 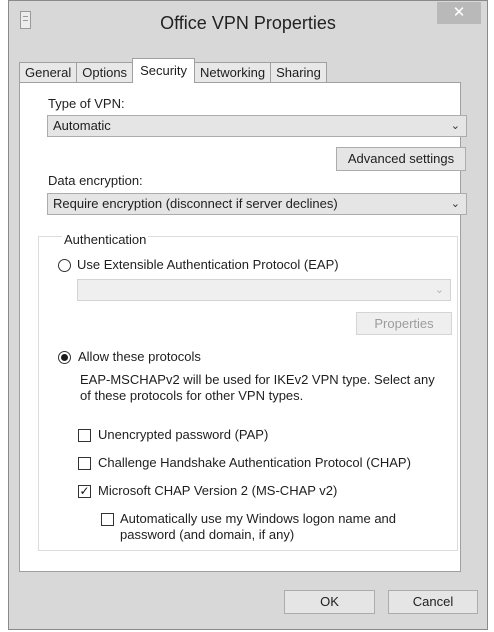 What do you see at coordinates (404, 323) in the screenshot?
I see `eap-properties-button: Properties` at bounding box center [404, 323].